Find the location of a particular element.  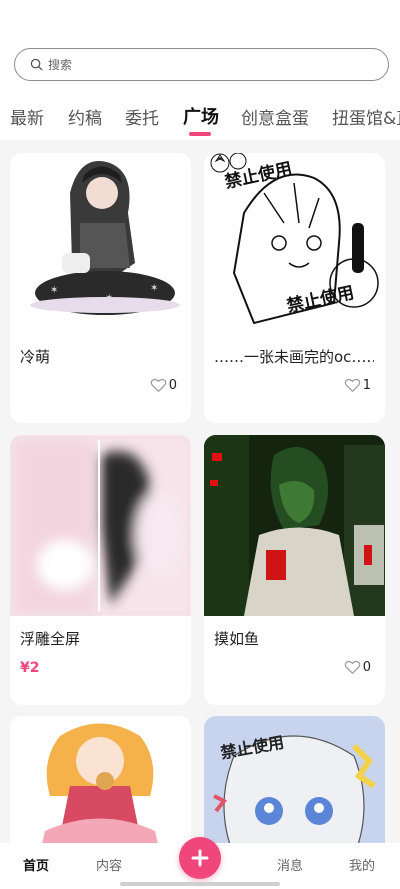

nav-messages: 消息 is located at coordinates (290, 864).